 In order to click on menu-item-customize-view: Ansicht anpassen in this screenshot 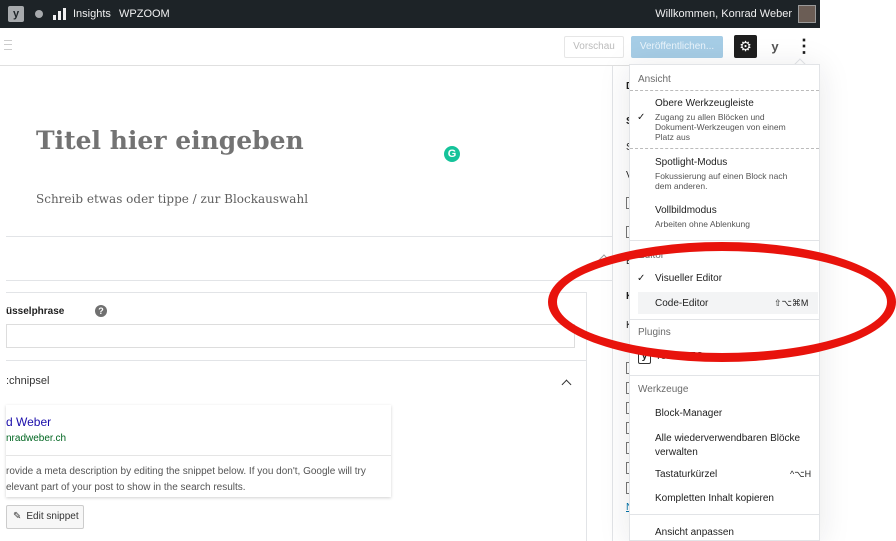, I will do `click(694, 532)`.